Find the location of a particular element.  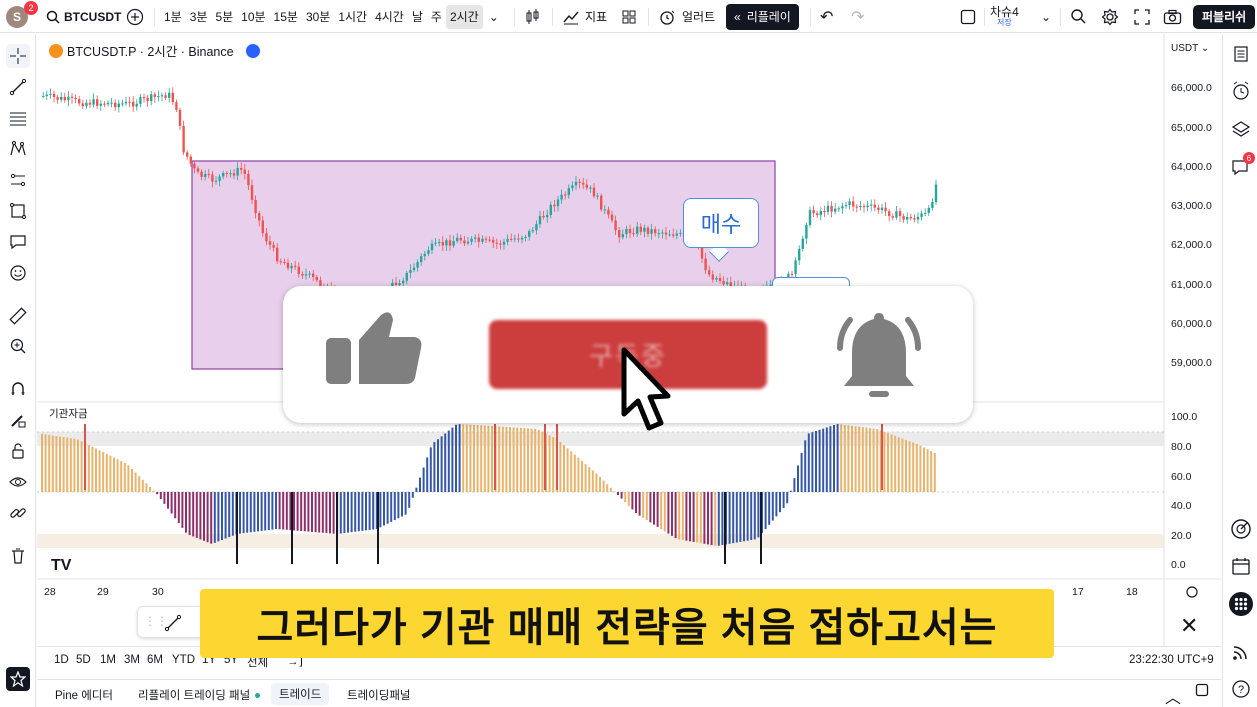

range-6m: 6M is located at coordinates (155, 660).